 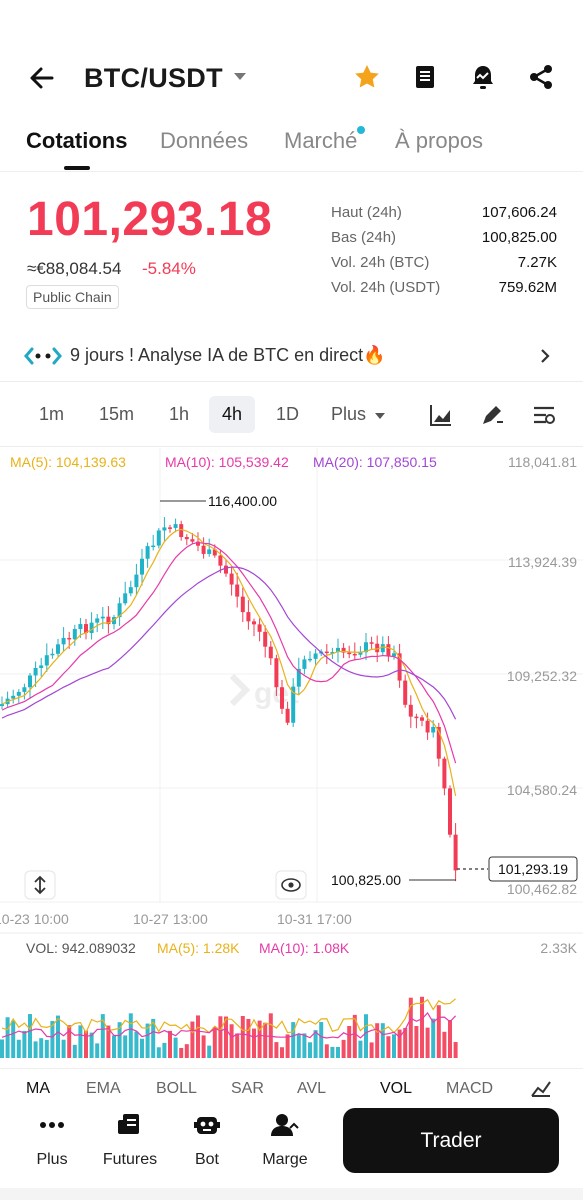 I want to click on tf-1m: 1m, so click(x=51, y=414).